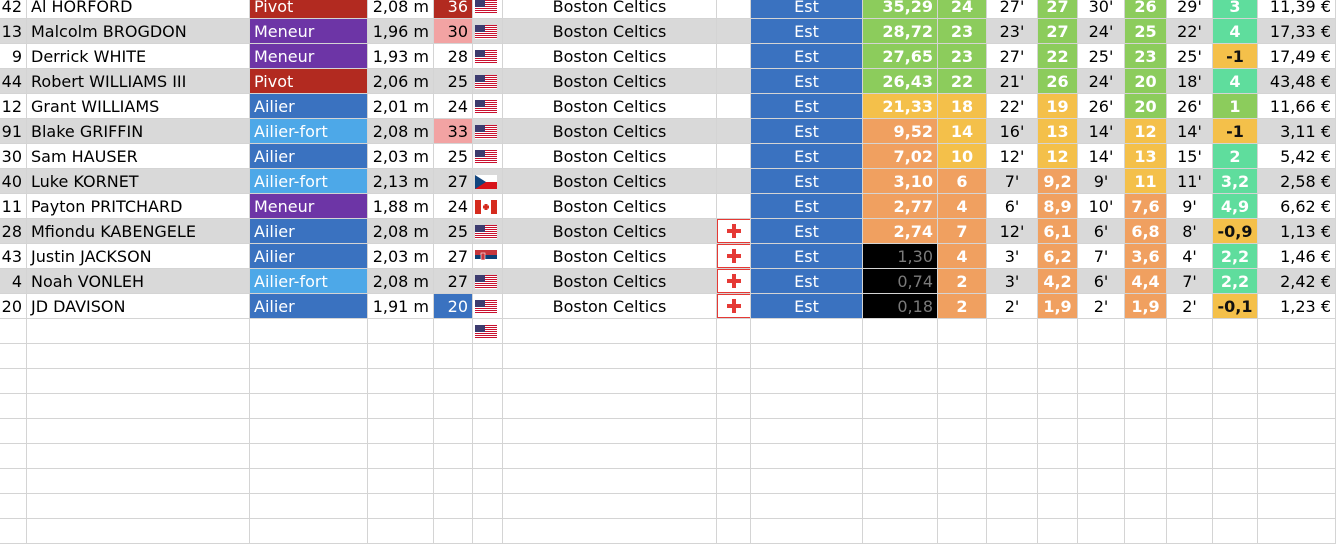 The width and height of the screenshot is (1336, 544). What do you see at coordinates (1058, 31) in the screenshot?
I see `cell-c3: 27` at bounding box center [1058, 31].